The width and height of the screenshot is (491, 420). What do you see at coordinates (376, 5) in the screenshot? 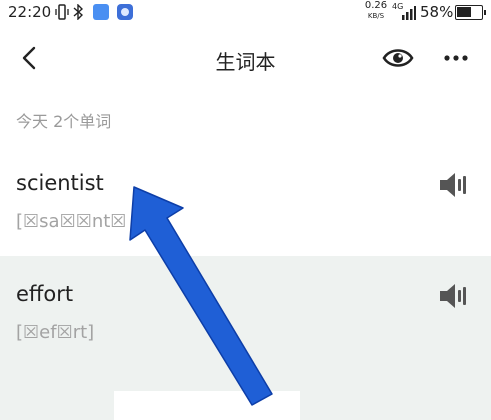
I see `network-speed-value: 0.26` at bounding box center [376, 5].